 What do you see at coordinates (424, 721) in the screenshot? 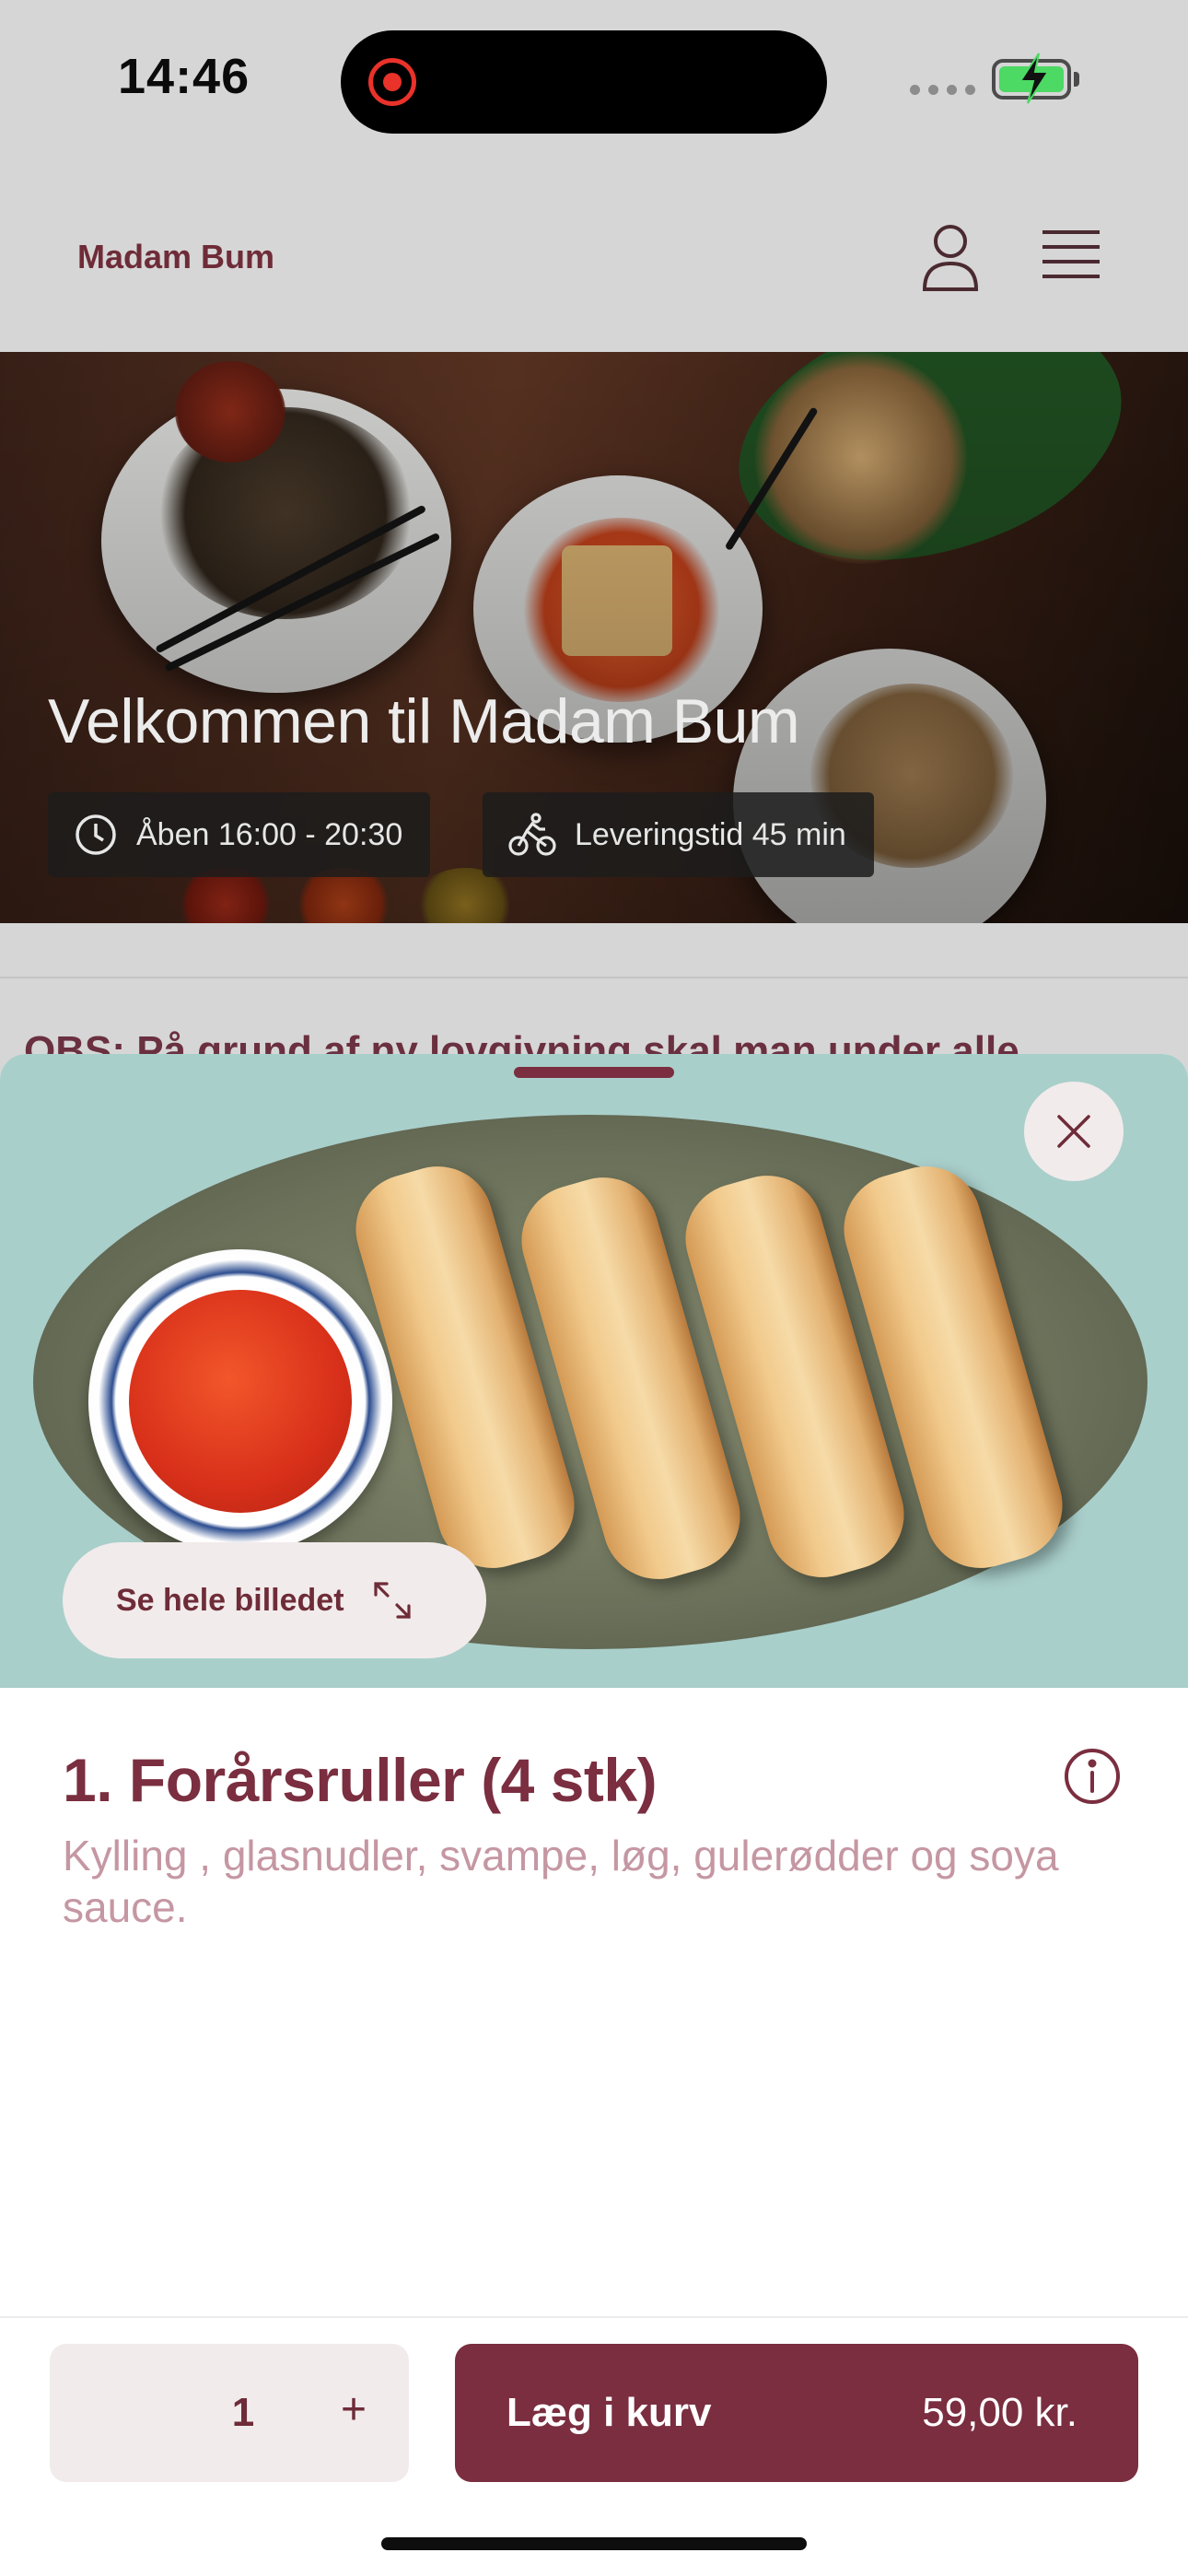
I see `hero-title: Velkommen til Madam Bum` at bounding box center [424, 721].